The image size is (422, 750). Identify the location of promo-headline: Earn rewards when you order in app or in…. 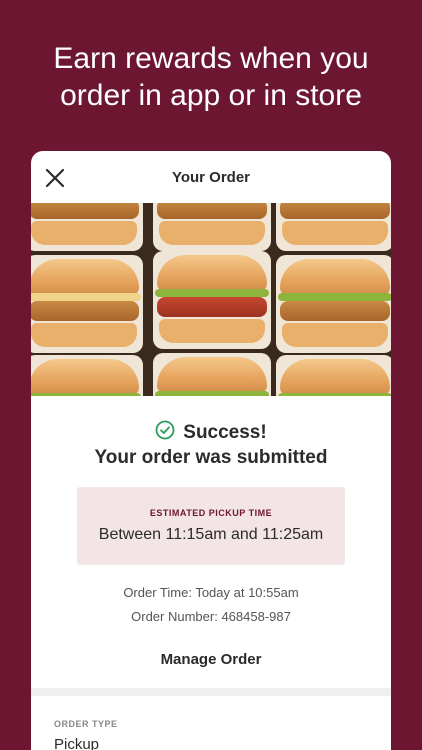
(211, 77).